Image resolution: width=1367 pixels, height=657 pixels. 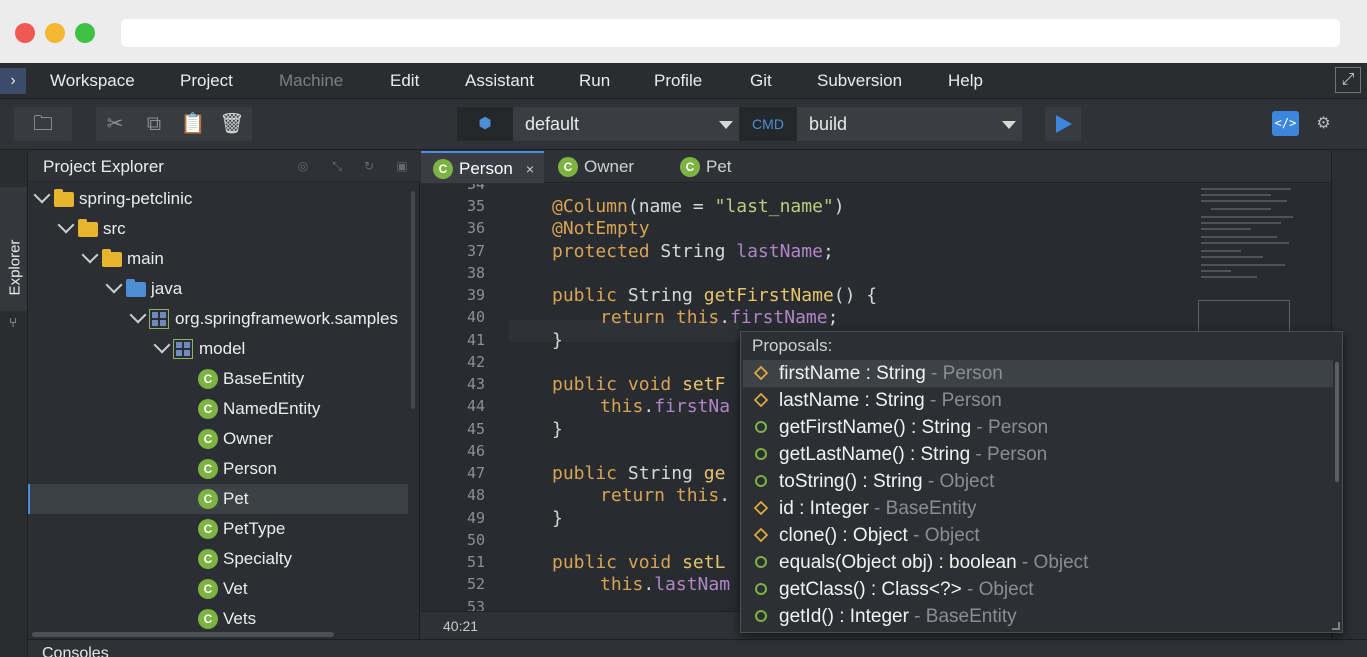 What do you see at coordinates (218, 379) in the screenshot?
I see `tree-item-class: C BaseEntity` at bounding box center [218, 379].